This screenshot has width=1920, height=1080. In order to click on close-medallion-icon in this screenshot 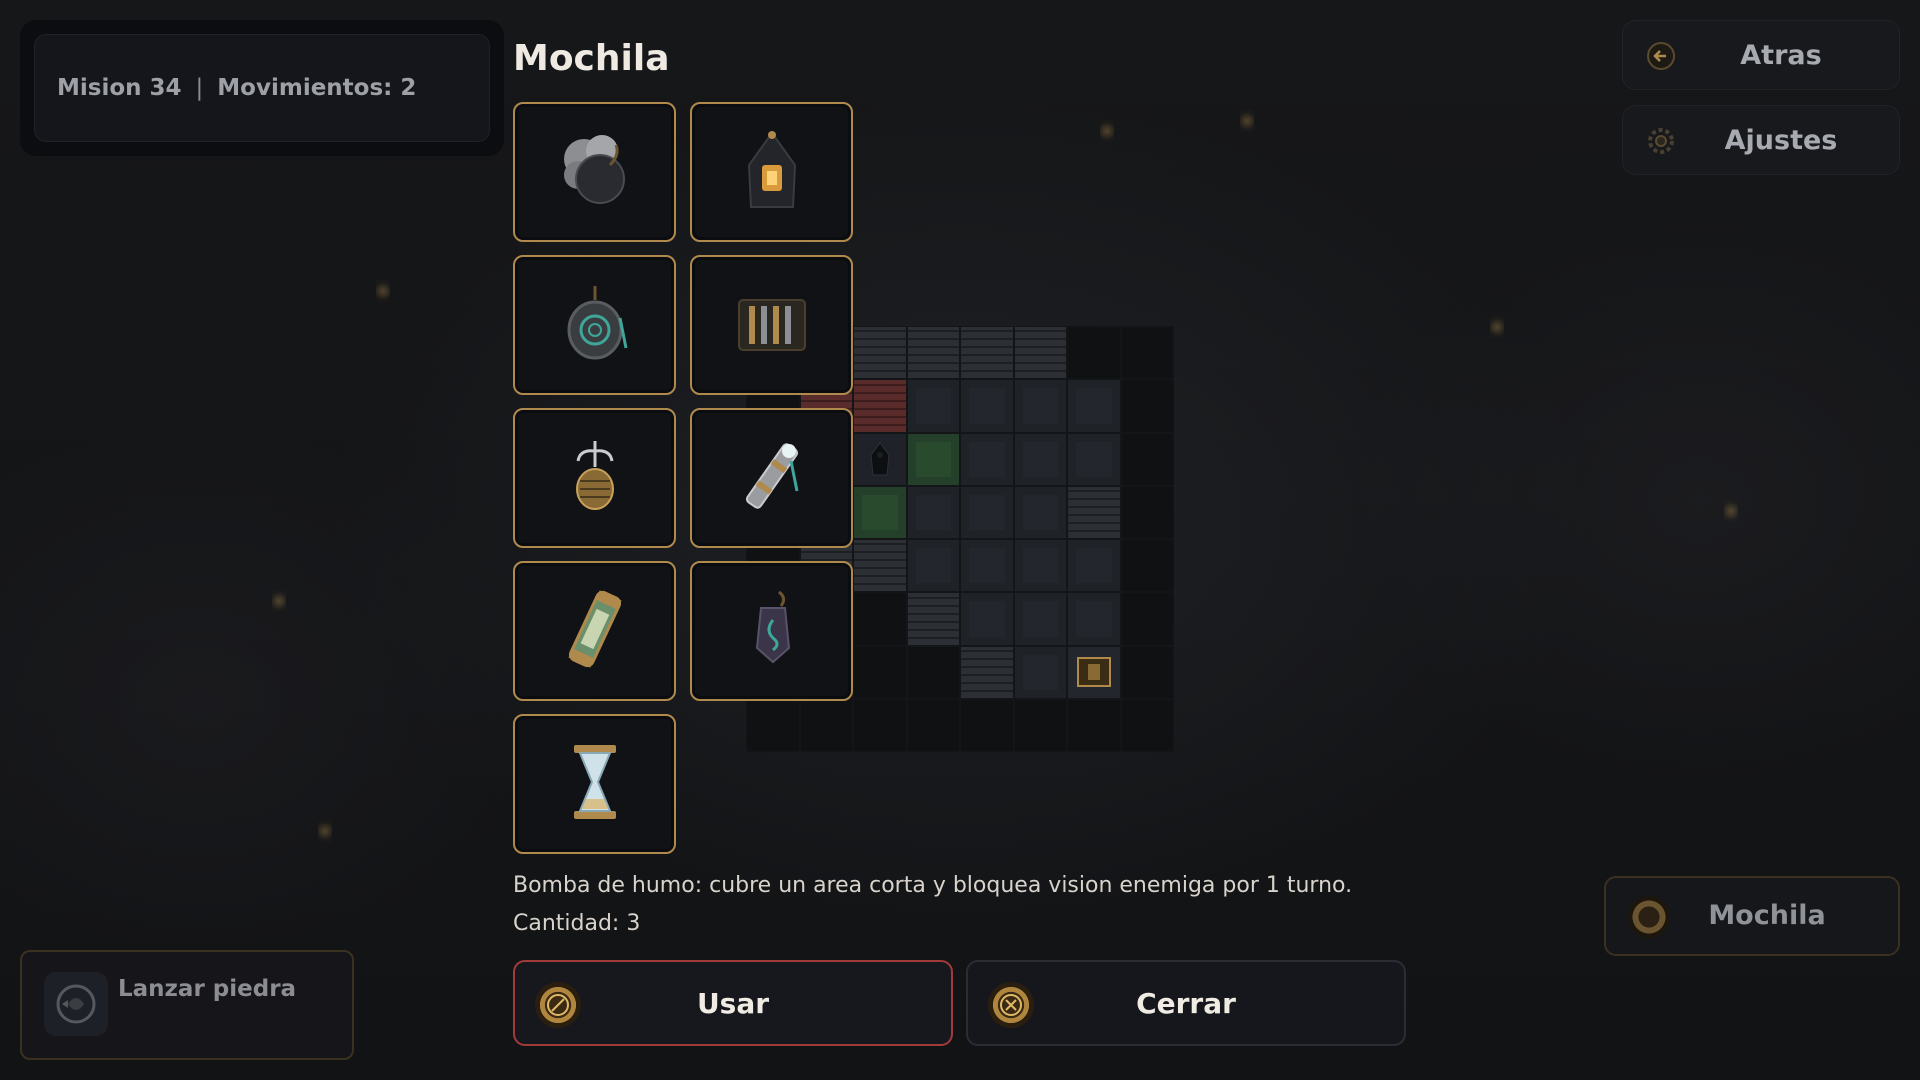, I will do `click(1011, 1005)`.